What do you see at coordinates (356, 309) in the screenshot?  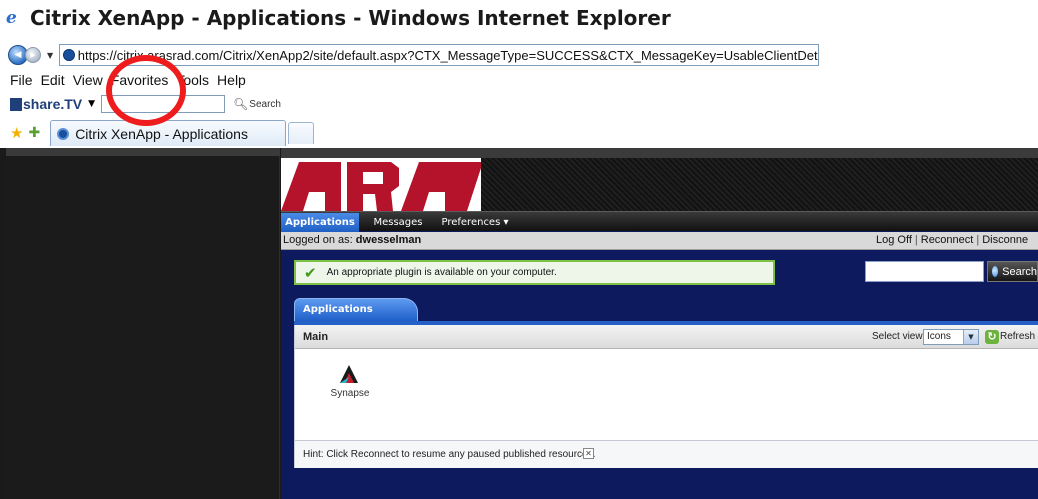 I see `applications-panel-tab: Applications` at bounding box center [356, 309].